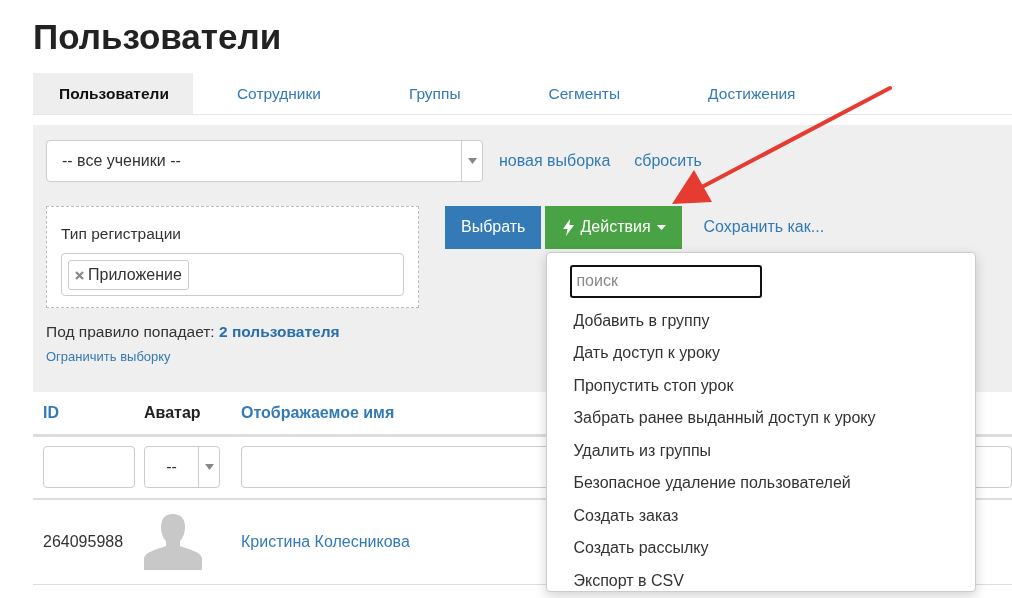 Image resolution: width=1012 pixels, height=598 pixels. Describe the element at coordinates (193, 331) in the screenshot. I see `match-summary: Под правило попадает: 2 пользователя` at that location.